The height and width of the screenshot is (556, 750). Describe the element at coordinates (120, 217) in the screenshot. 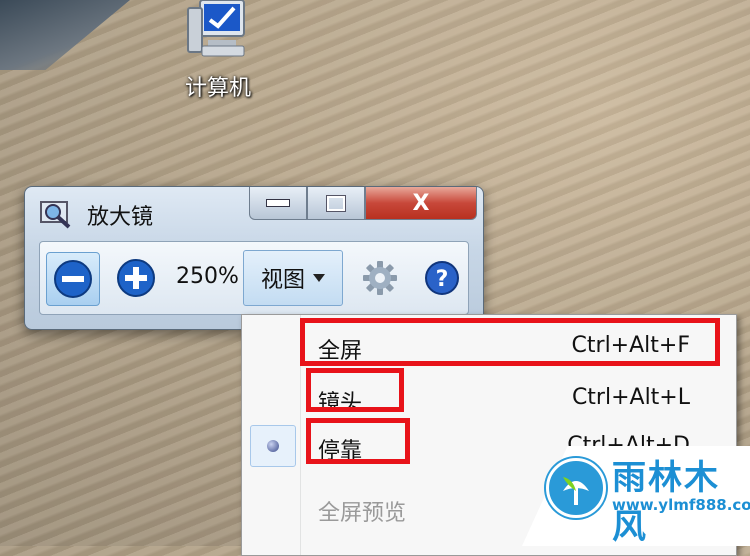

I see `window-title: 放大镜` at that location.